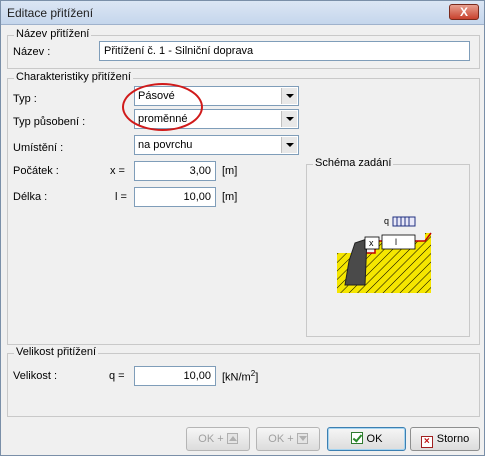  What do you see at coordinates (38, 148) in the screenshot?
I see `placement-label: Umístění :` at bounding box center [38, 148].